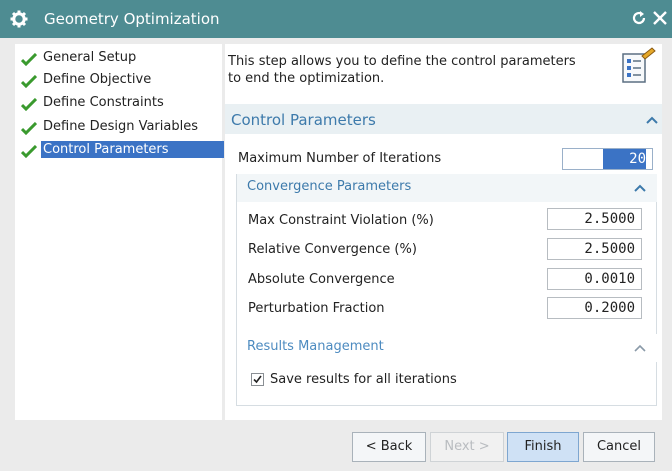  What do you see at coordinates (132, 149) in the screenshot?
I see `nav-item-label: Control Parameters` at bounding box center [132, 149].